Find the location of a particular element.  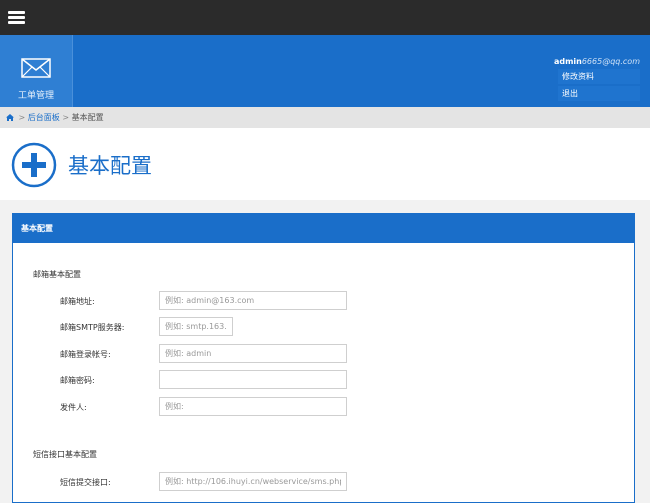

smtp-server-input is located at coordinates (196, 326).